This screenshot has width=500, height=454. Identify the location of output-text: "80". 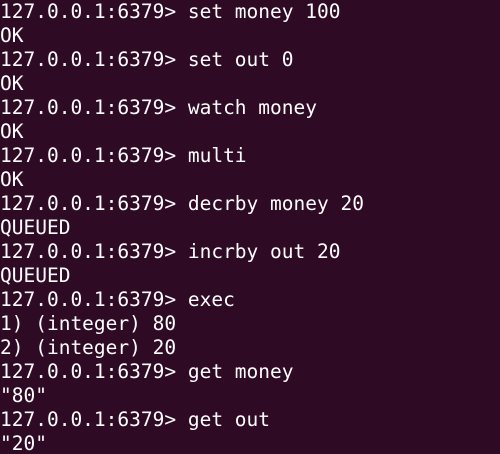
(23, 395).